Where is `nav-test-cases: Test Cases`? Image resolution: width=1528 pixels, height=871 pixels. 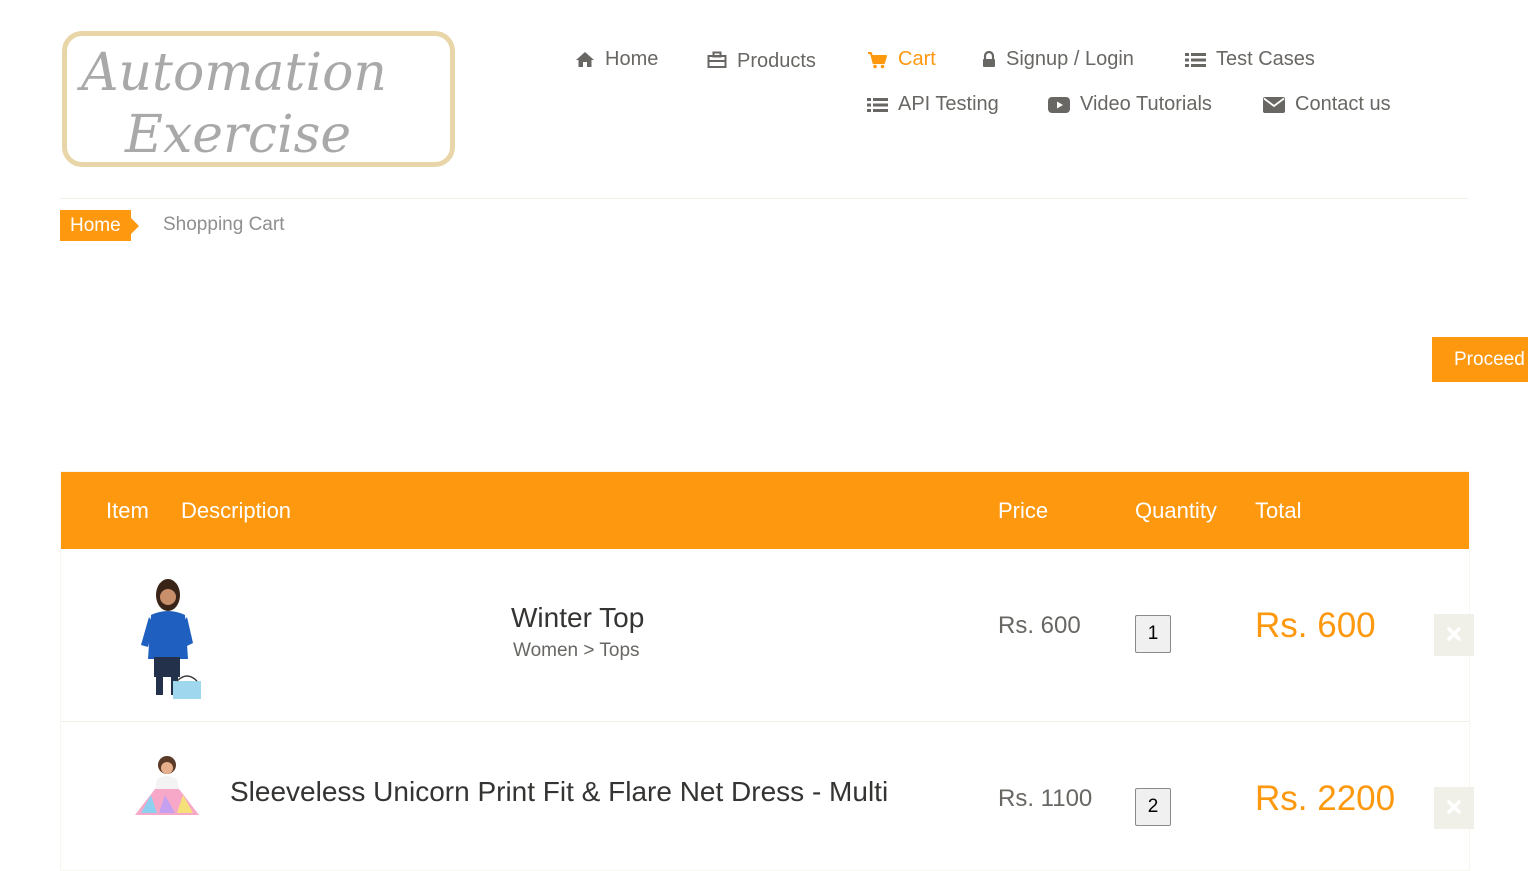
nav-test-cases: Test Cases is located at coordinates (1250, 59).